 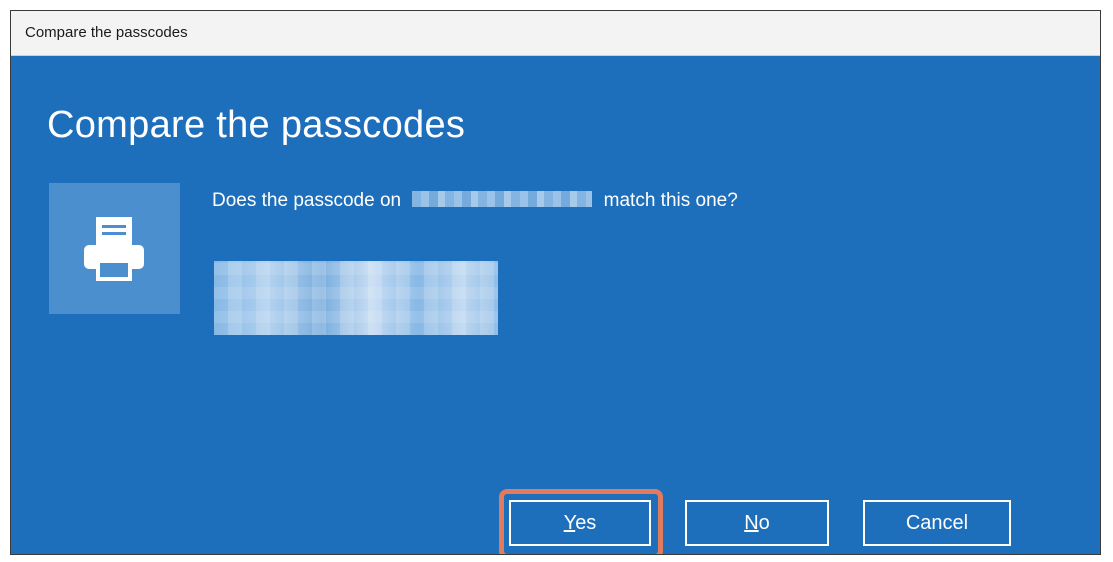 What do you see at coordinates (670, 200) in the screenshot?
I see `question-suffix: match this one?` at bounding box center [670, 200].